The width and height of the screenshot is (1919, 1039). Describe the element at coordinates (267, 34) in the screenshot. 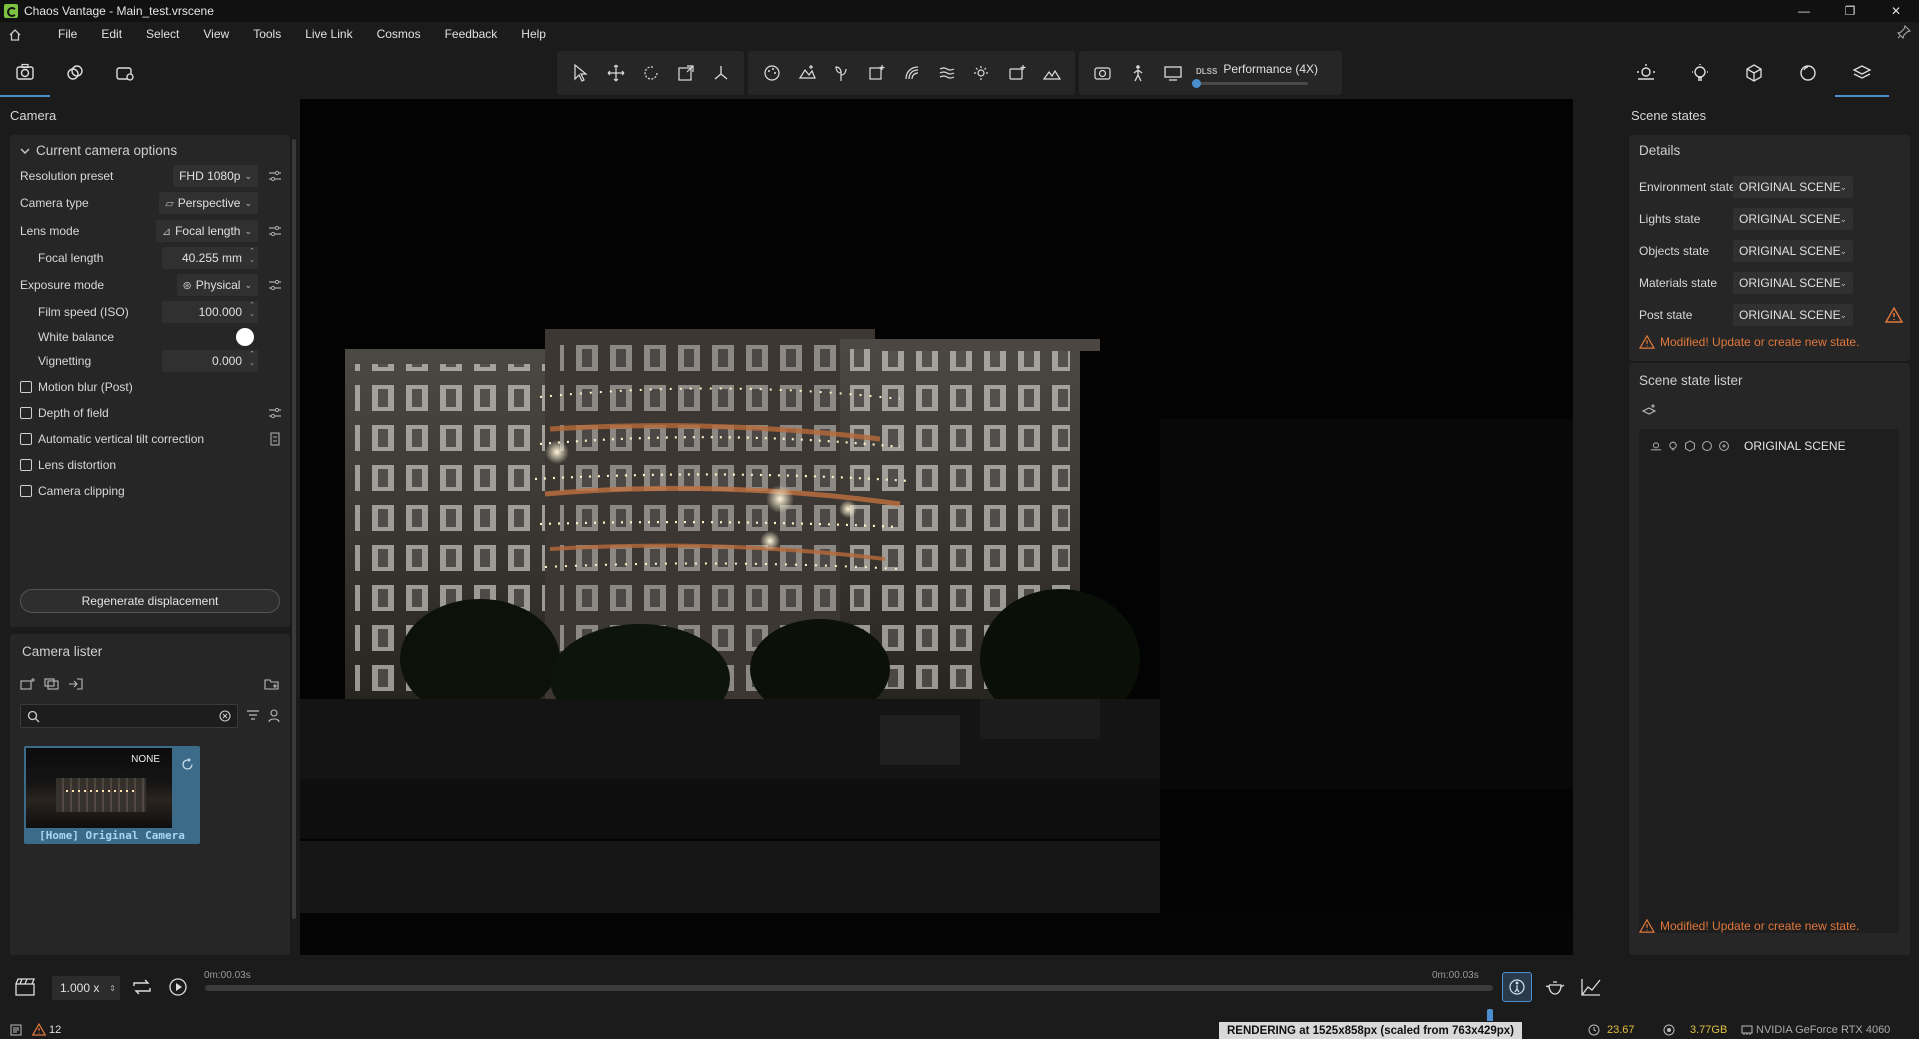

I see `menu-tools: Tools` at that location.